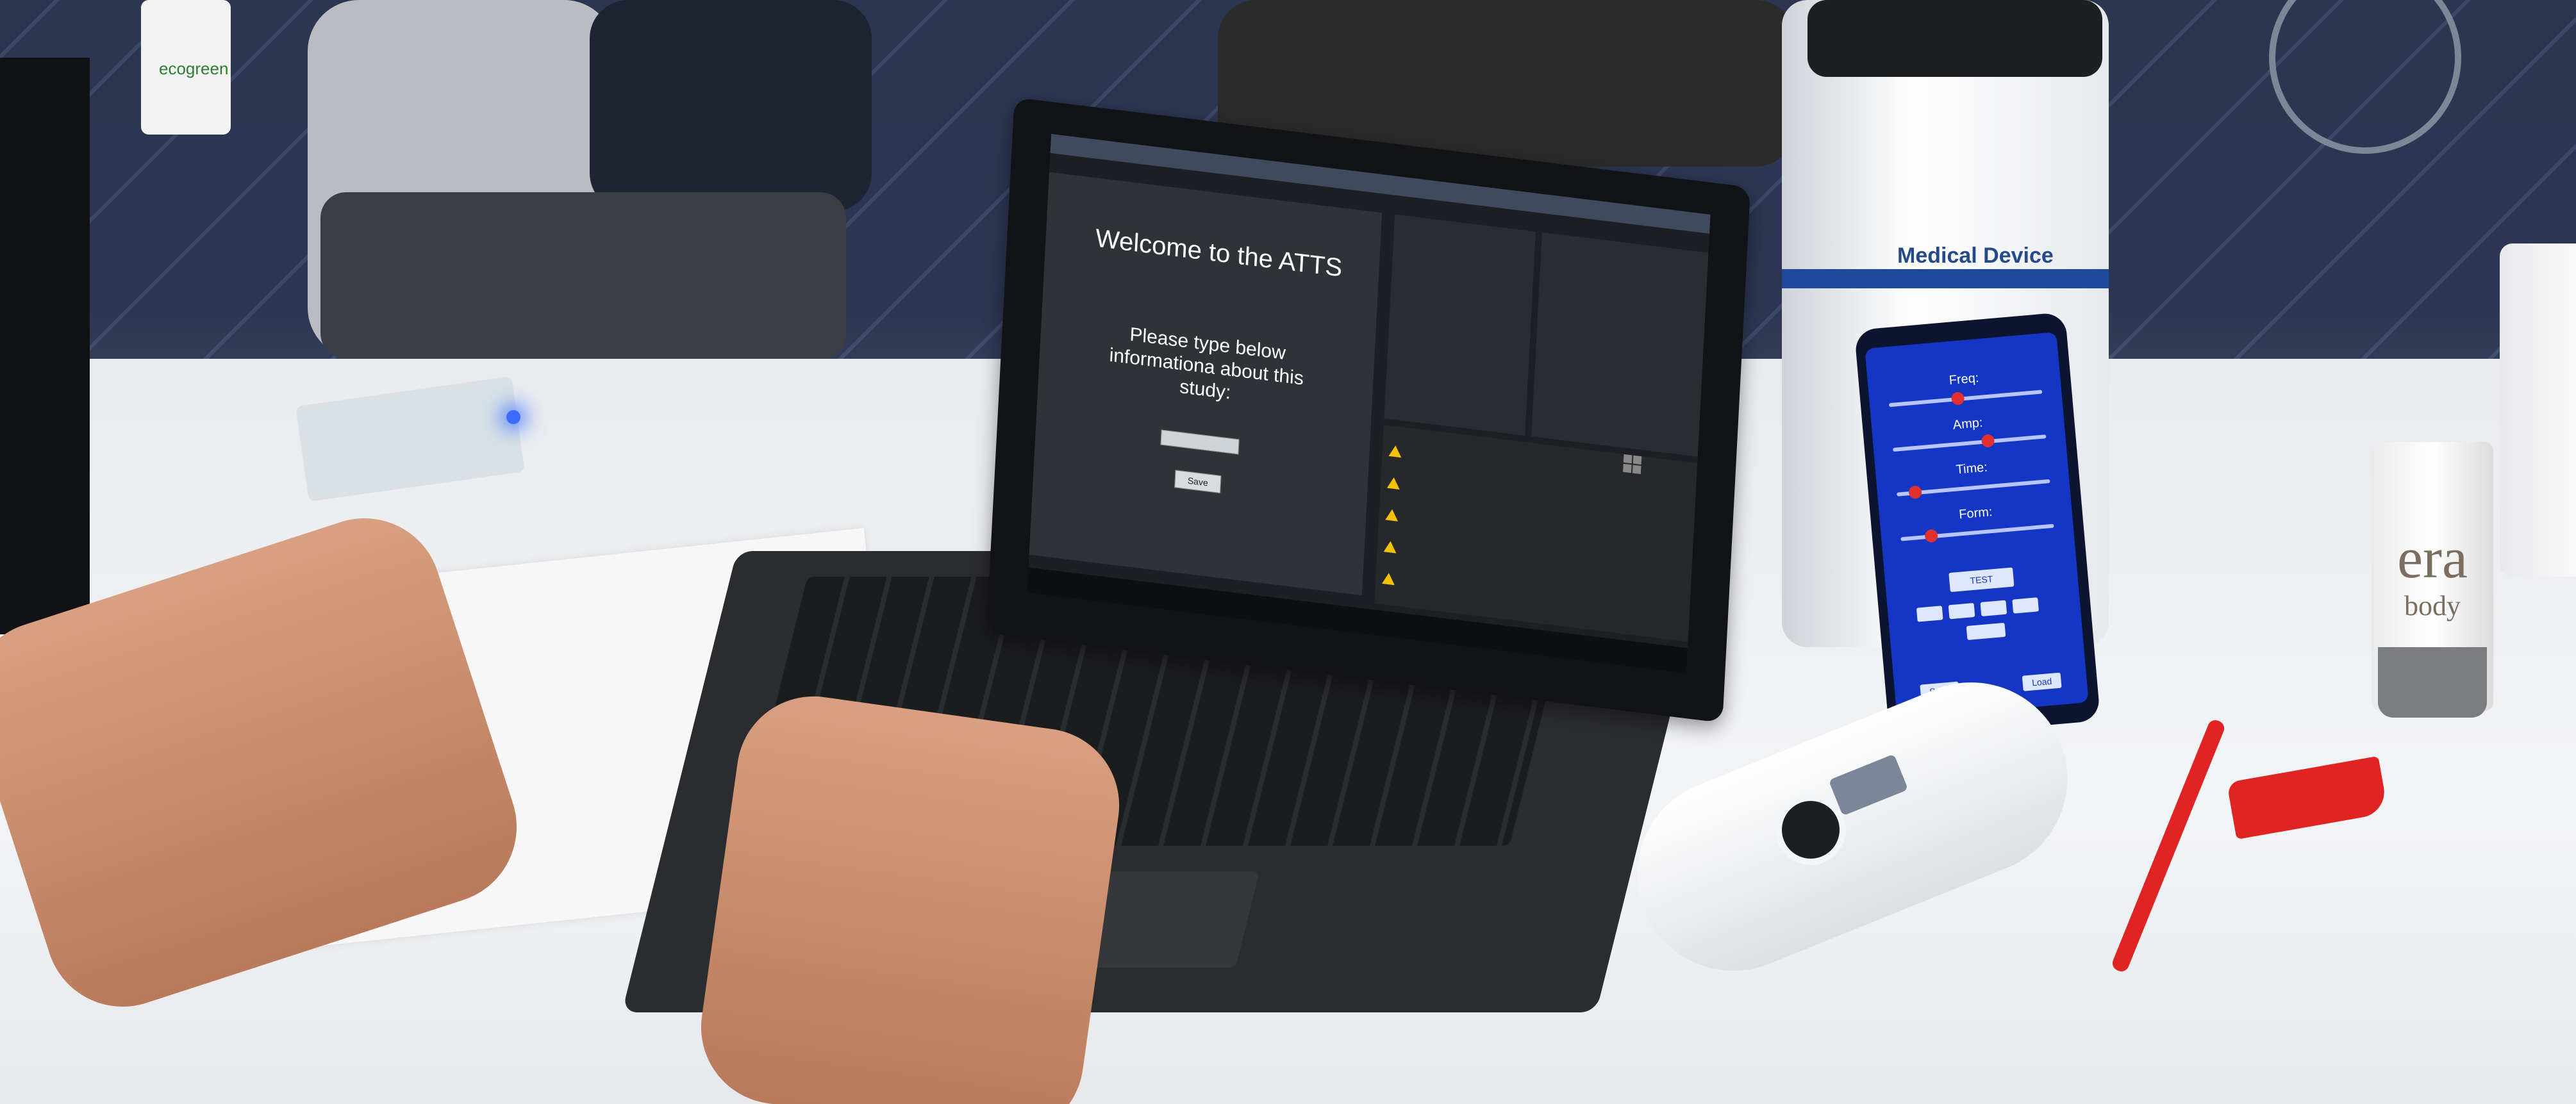  I want to click on white-mug, so click(2538, 410).